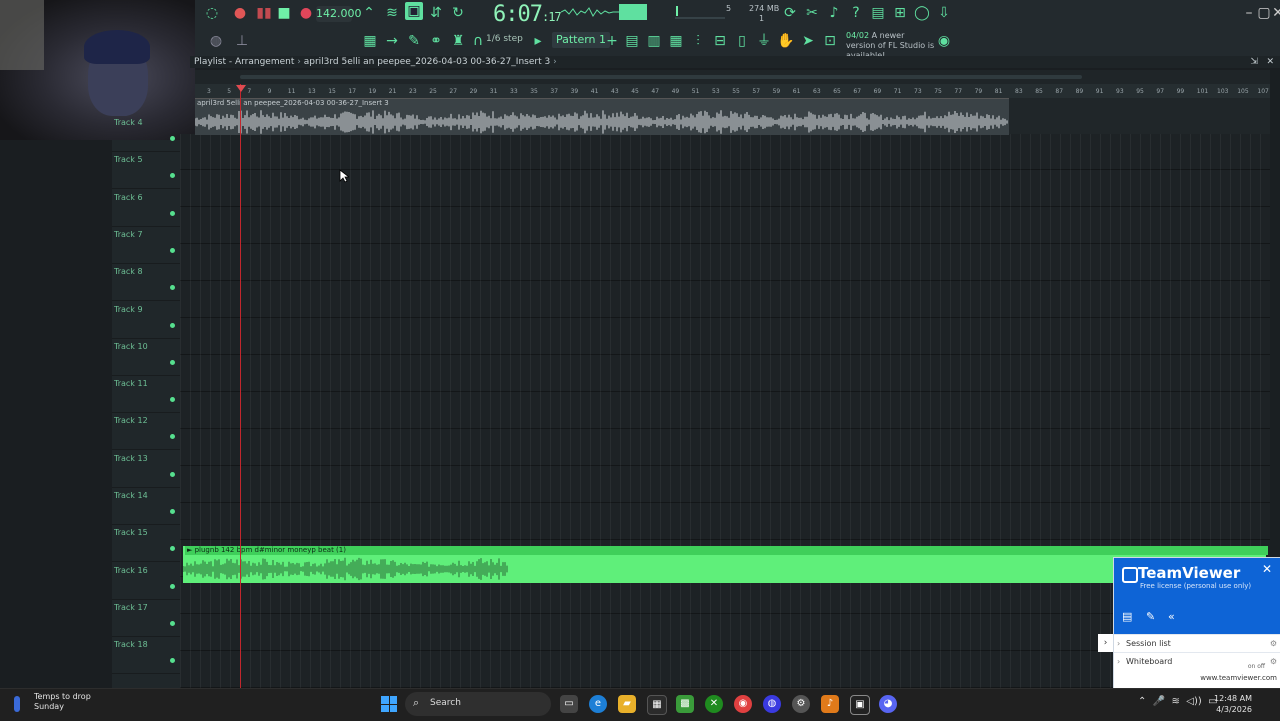 Image resolution: width=1280 pixels, height=721 pixels. What do you see at coordinates (1197, 643) in the screenshot?
I see `session-list-row: › Session list ⚙` at bounding box center [1197, 643].